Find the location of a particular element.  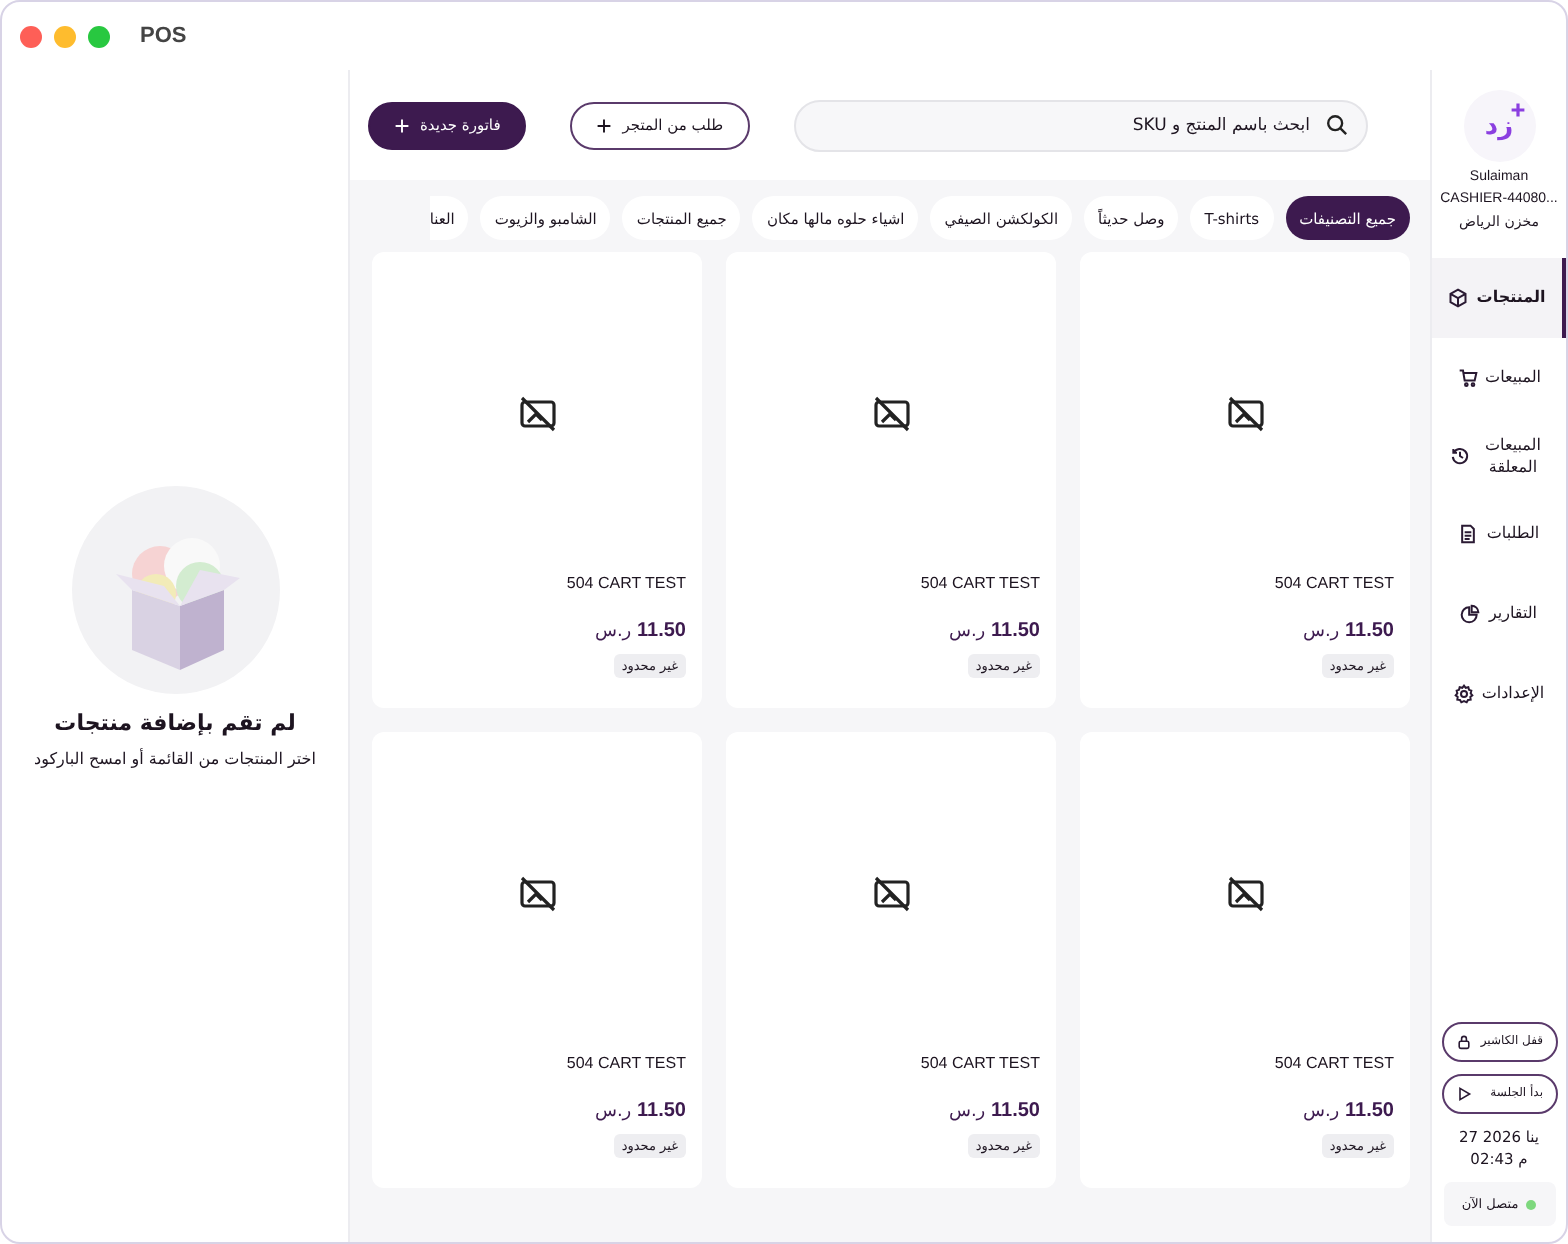

cart-icon is located at coordinates (1467, 378).